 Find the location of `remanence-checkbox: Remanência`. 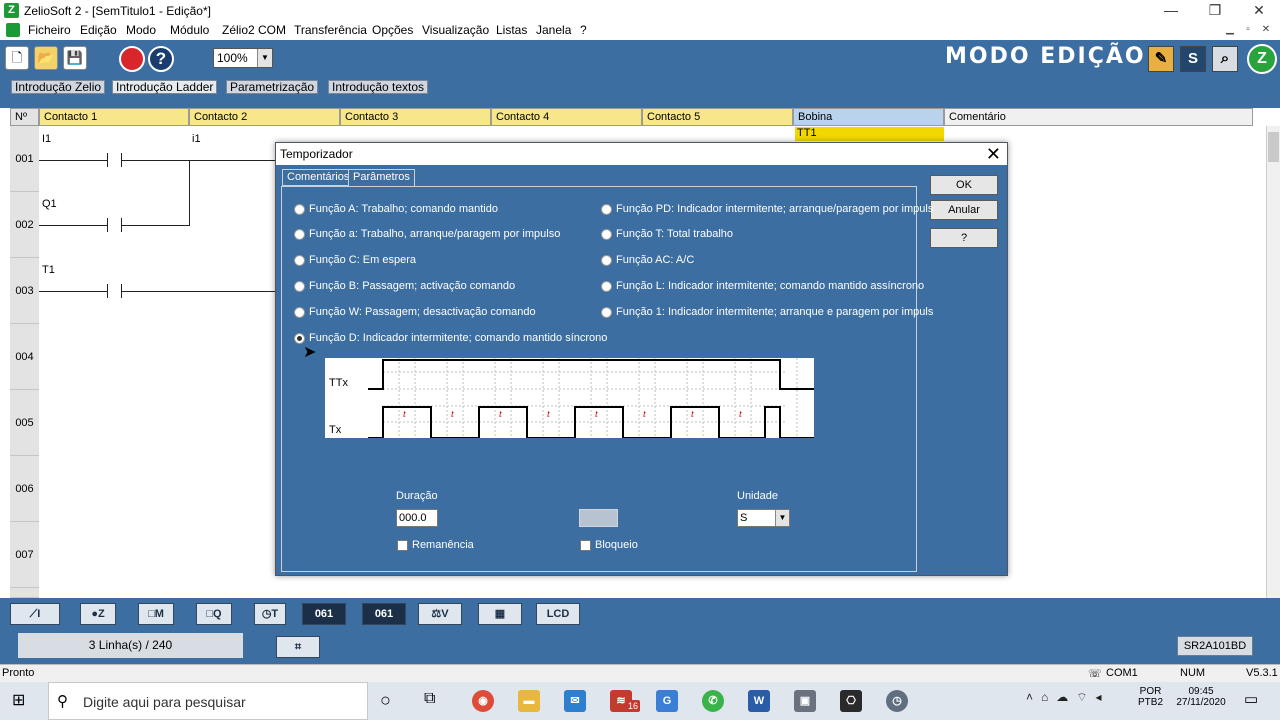

remanence-checkbox: Remanência is located at coordinates (435, 545).